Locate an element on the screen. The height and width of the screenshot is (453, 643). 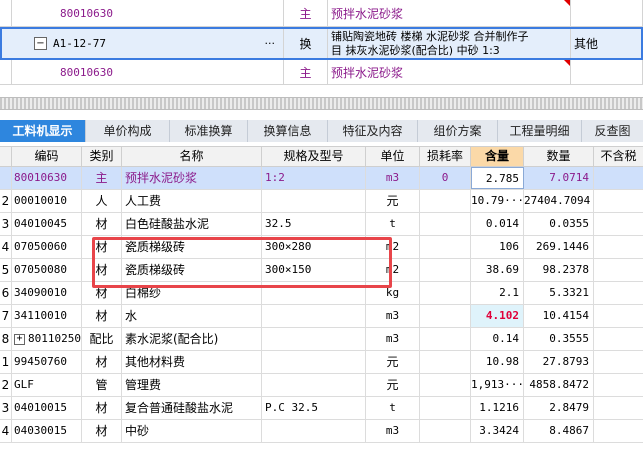
row-content: 3.3424 is located at coordinates (497, 431).